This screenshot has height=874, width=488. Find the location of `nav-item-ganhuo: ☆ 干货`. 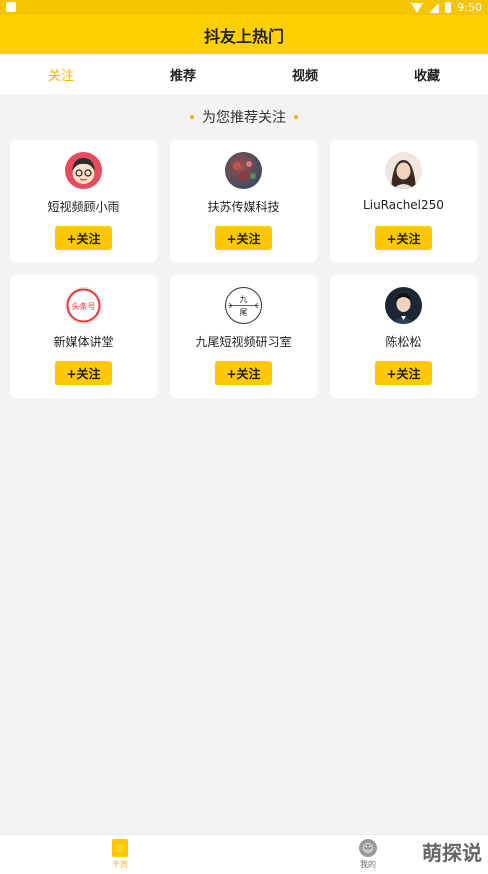

nav-item-ganhuo: ☆ 干货 is located at coordinates (120, 856).